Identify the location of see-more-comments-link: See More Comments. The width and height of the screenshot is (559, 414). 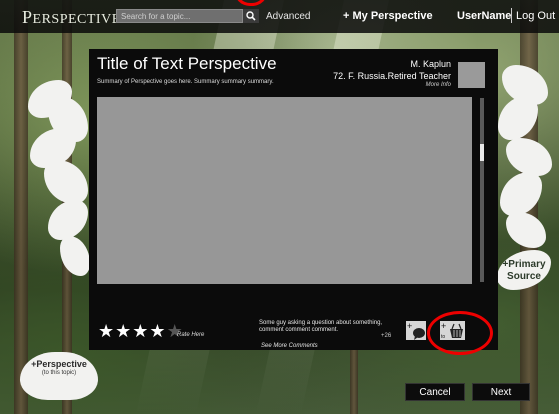
(289, 346).